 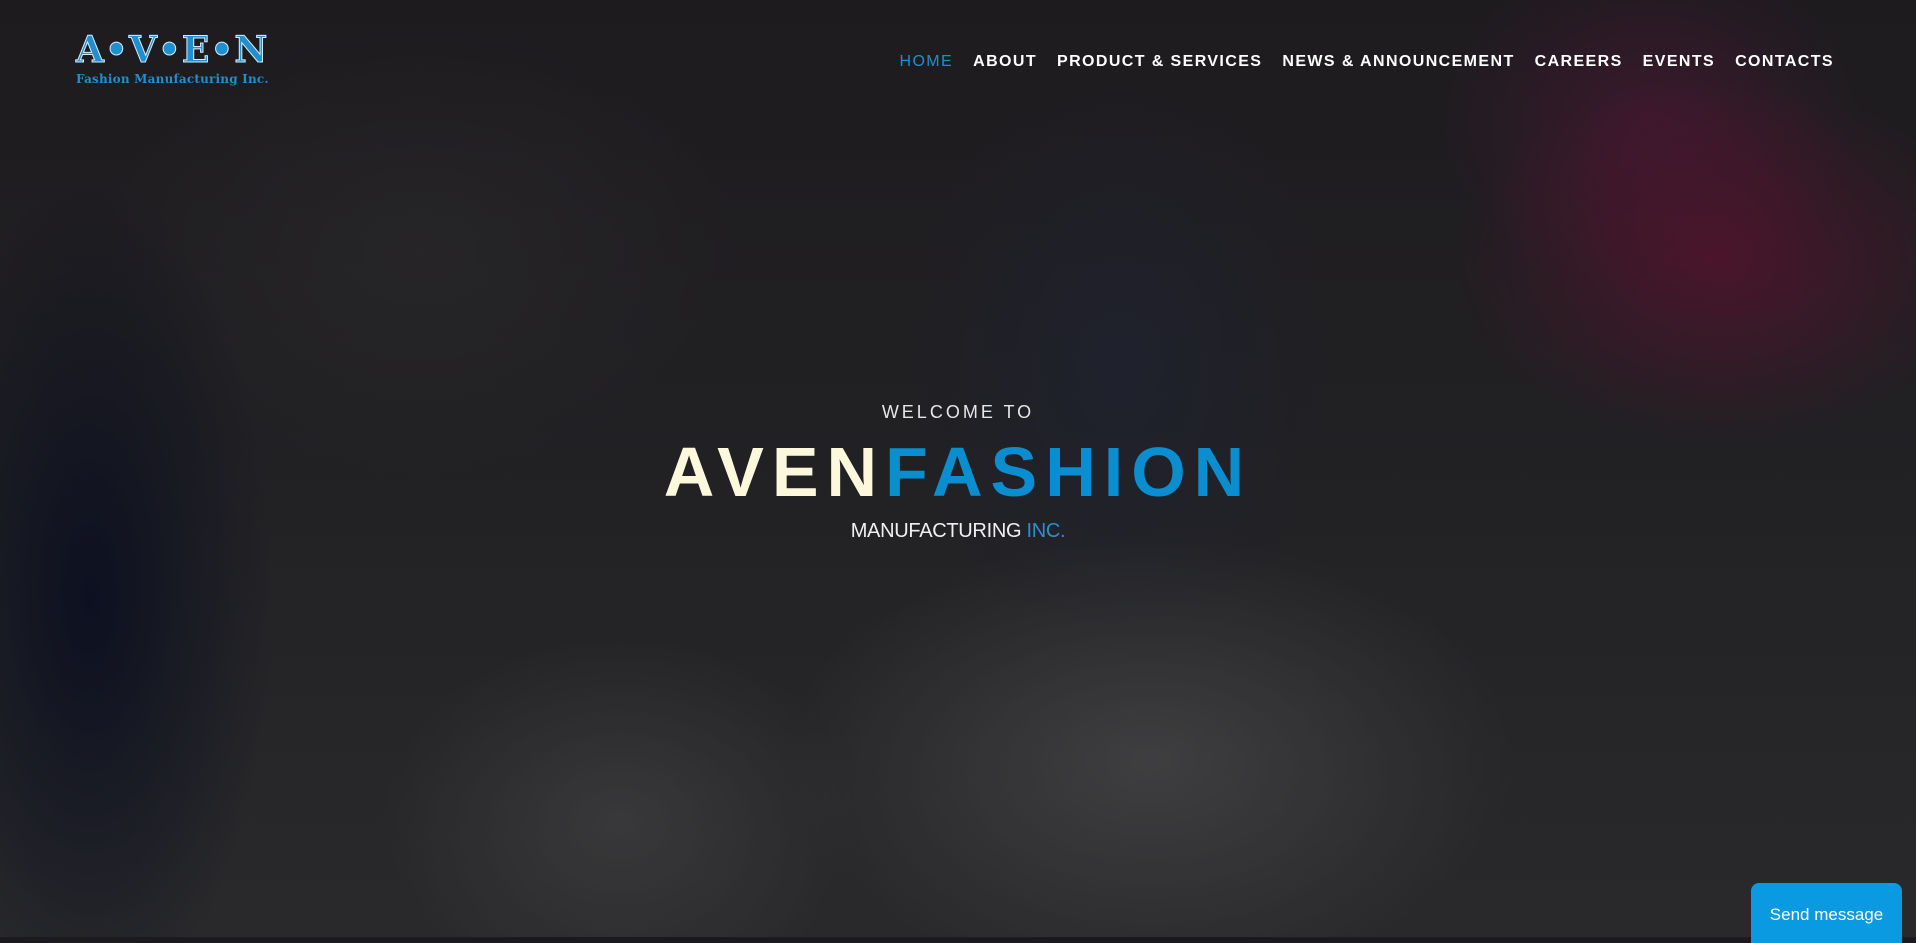 What do you see at coordinates (1398, 62) in the screenshot?
I see `nav-item-news-announcement: NEWS & ANNOUNCEMENT` at bounding box center [1398, 62].